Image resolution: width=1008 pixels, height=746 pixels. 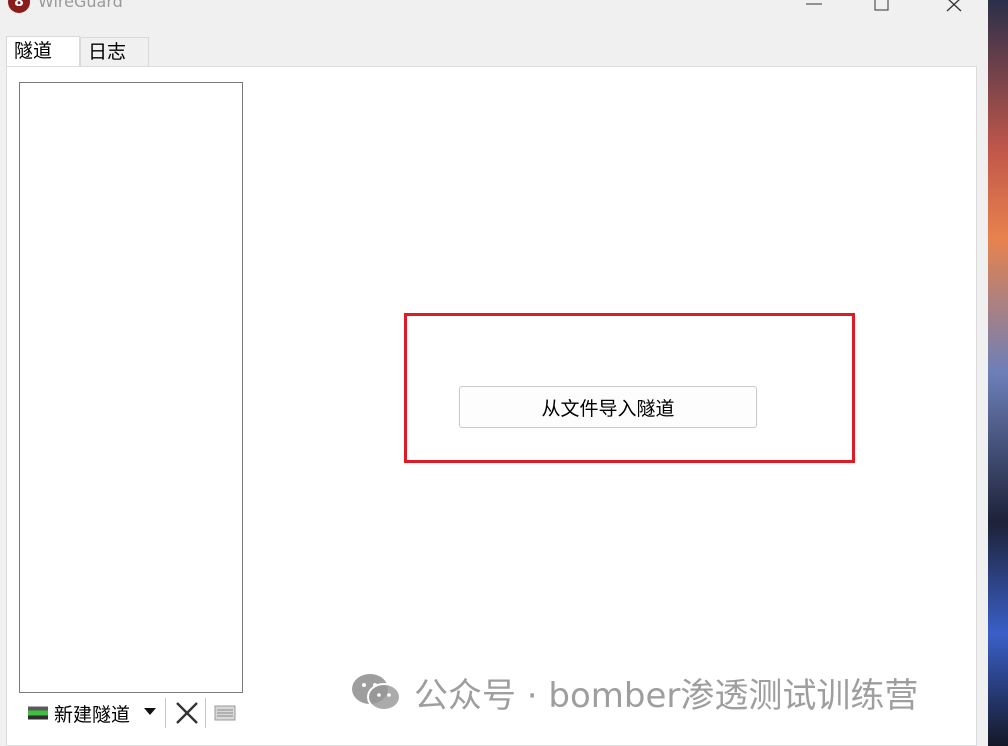 I want to click on tab-tunnels: 隧道, so click(x=43, y=51).